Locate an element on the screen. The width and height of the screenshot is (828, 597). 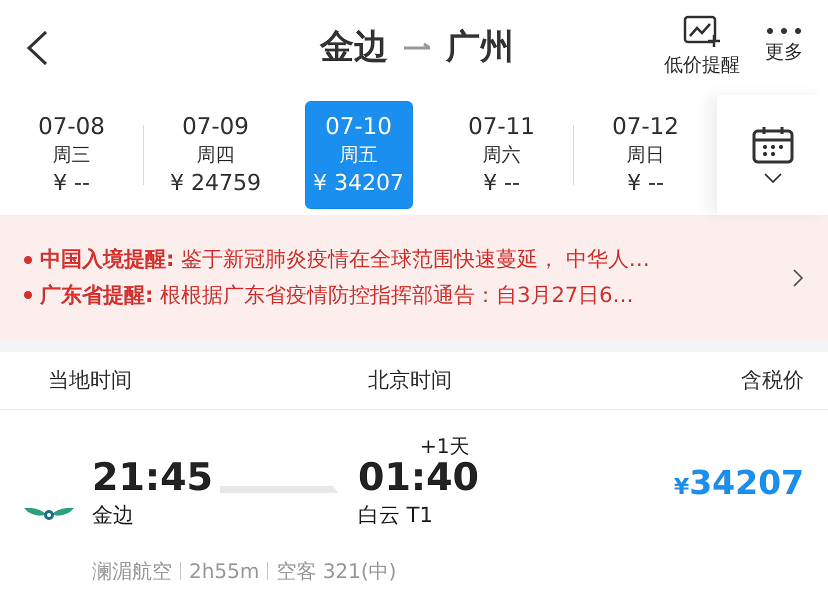
flight-duration: 2h55m is located at coordinates (224, 571).